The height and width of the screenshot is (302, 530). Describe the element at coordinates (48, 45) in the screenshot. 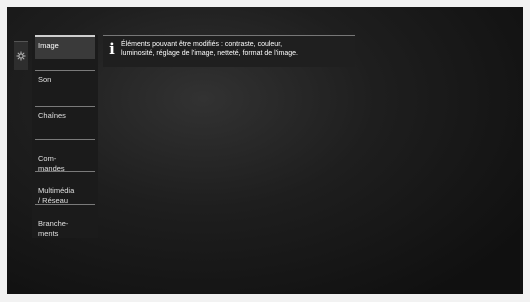

I see `menu-item-label: Image` at that location.